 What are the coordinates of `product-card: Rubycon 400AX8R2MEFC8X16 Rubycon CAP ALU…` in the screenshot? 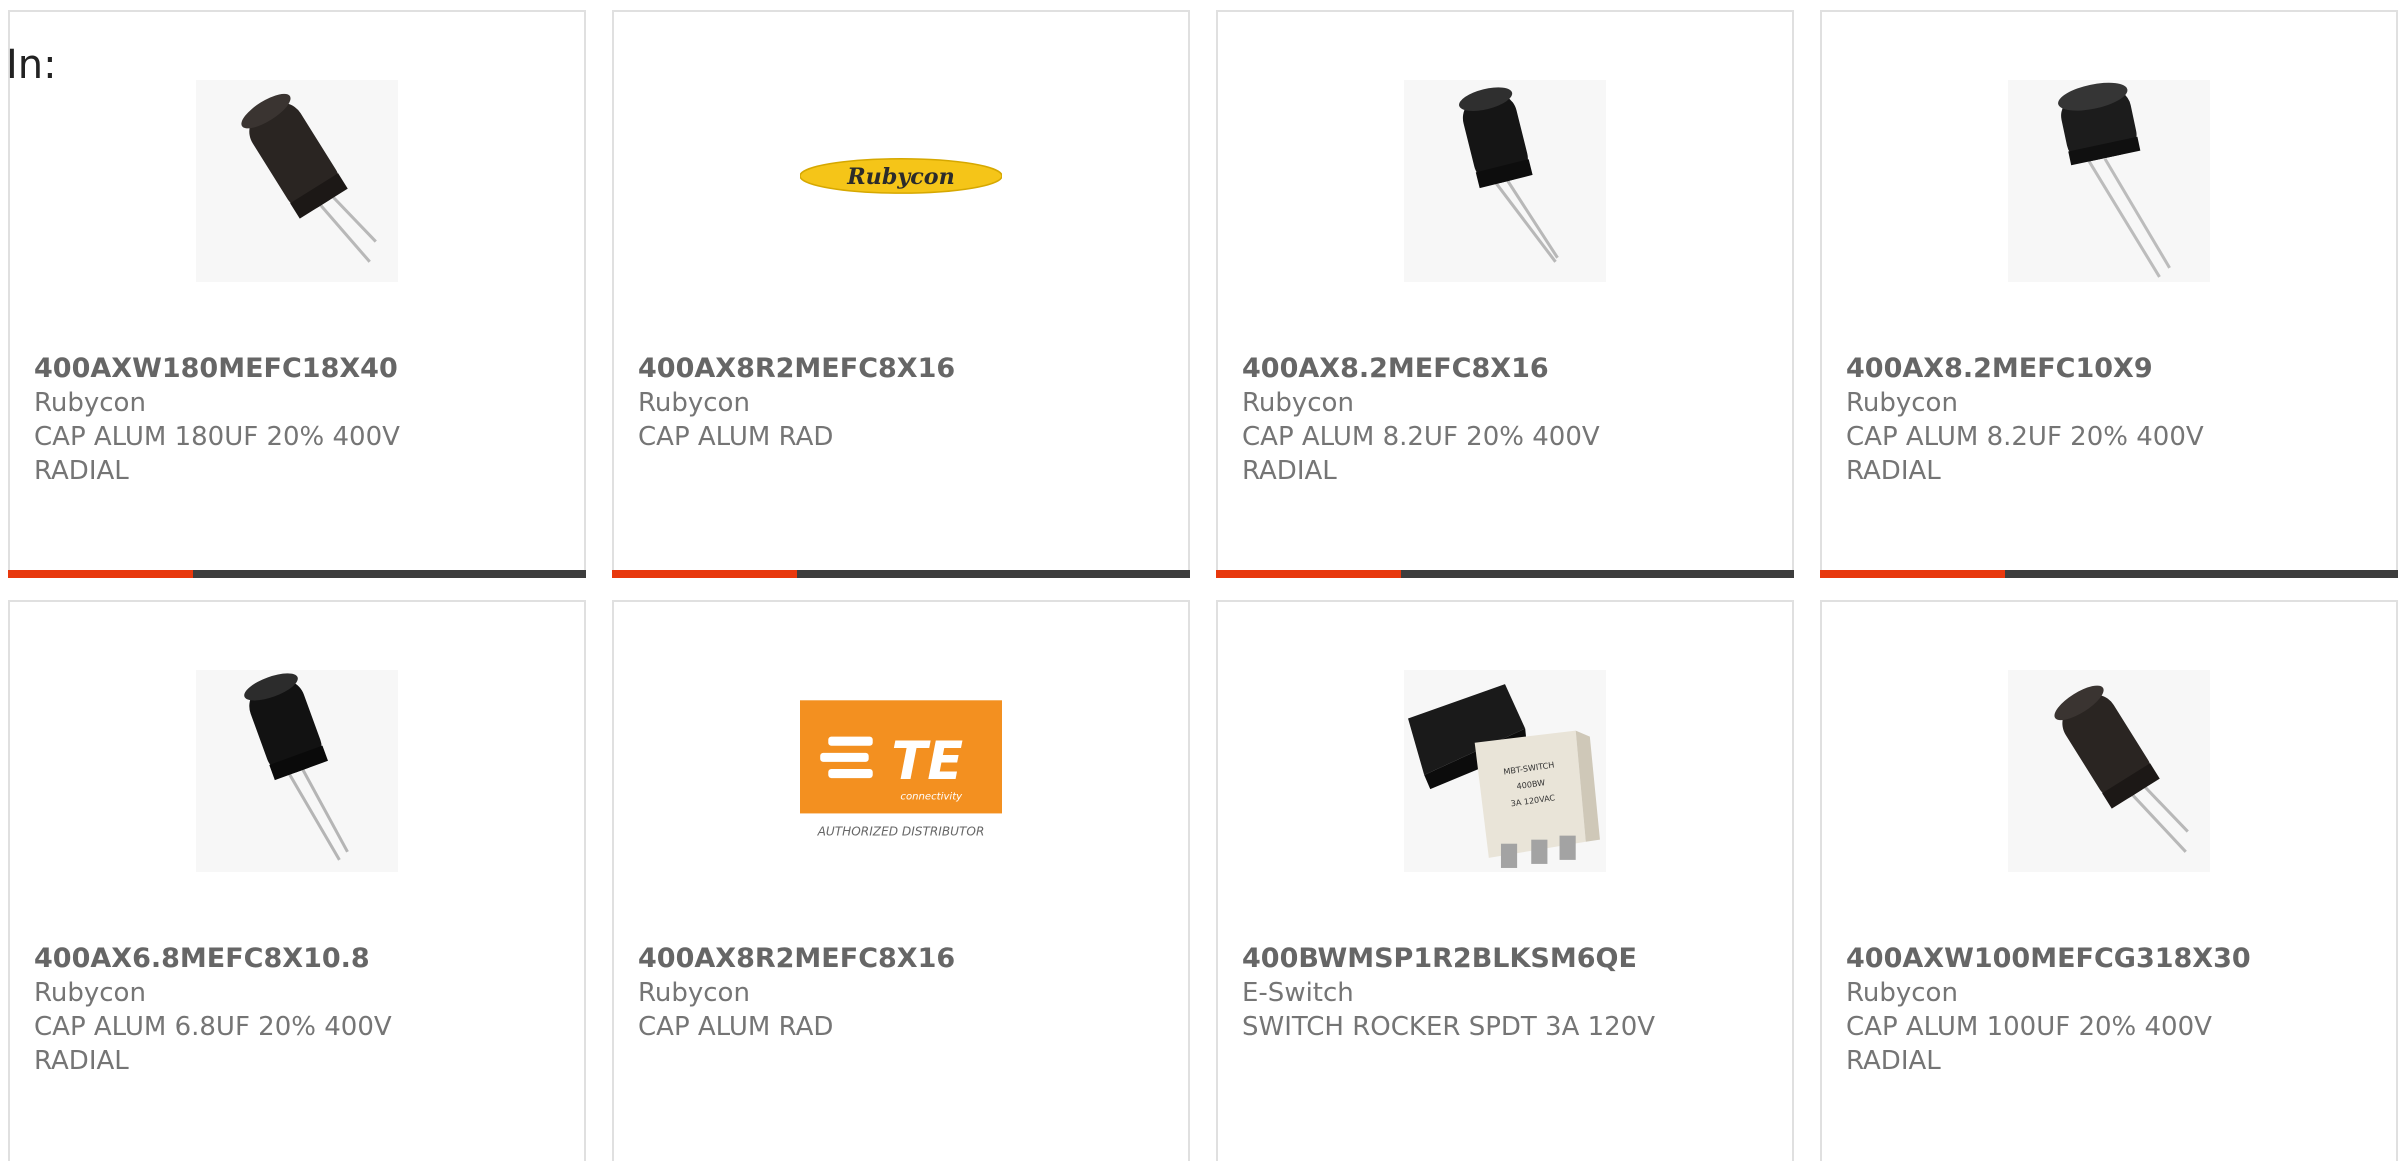 It's located at (901, 294).